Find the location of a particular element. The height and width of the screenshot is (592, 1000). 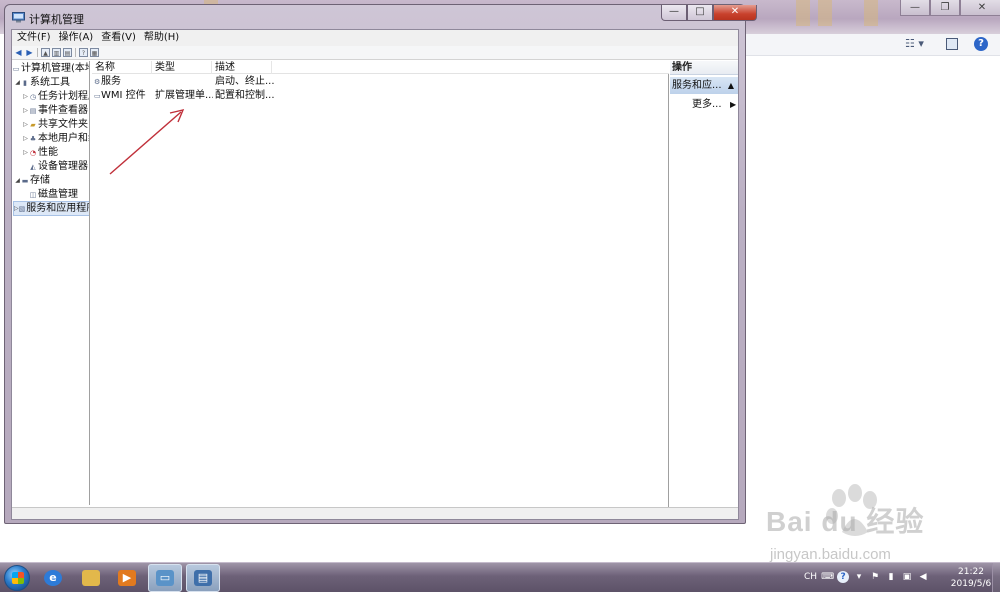

volume-icon: ◀ is located at coordinates (923, 577).